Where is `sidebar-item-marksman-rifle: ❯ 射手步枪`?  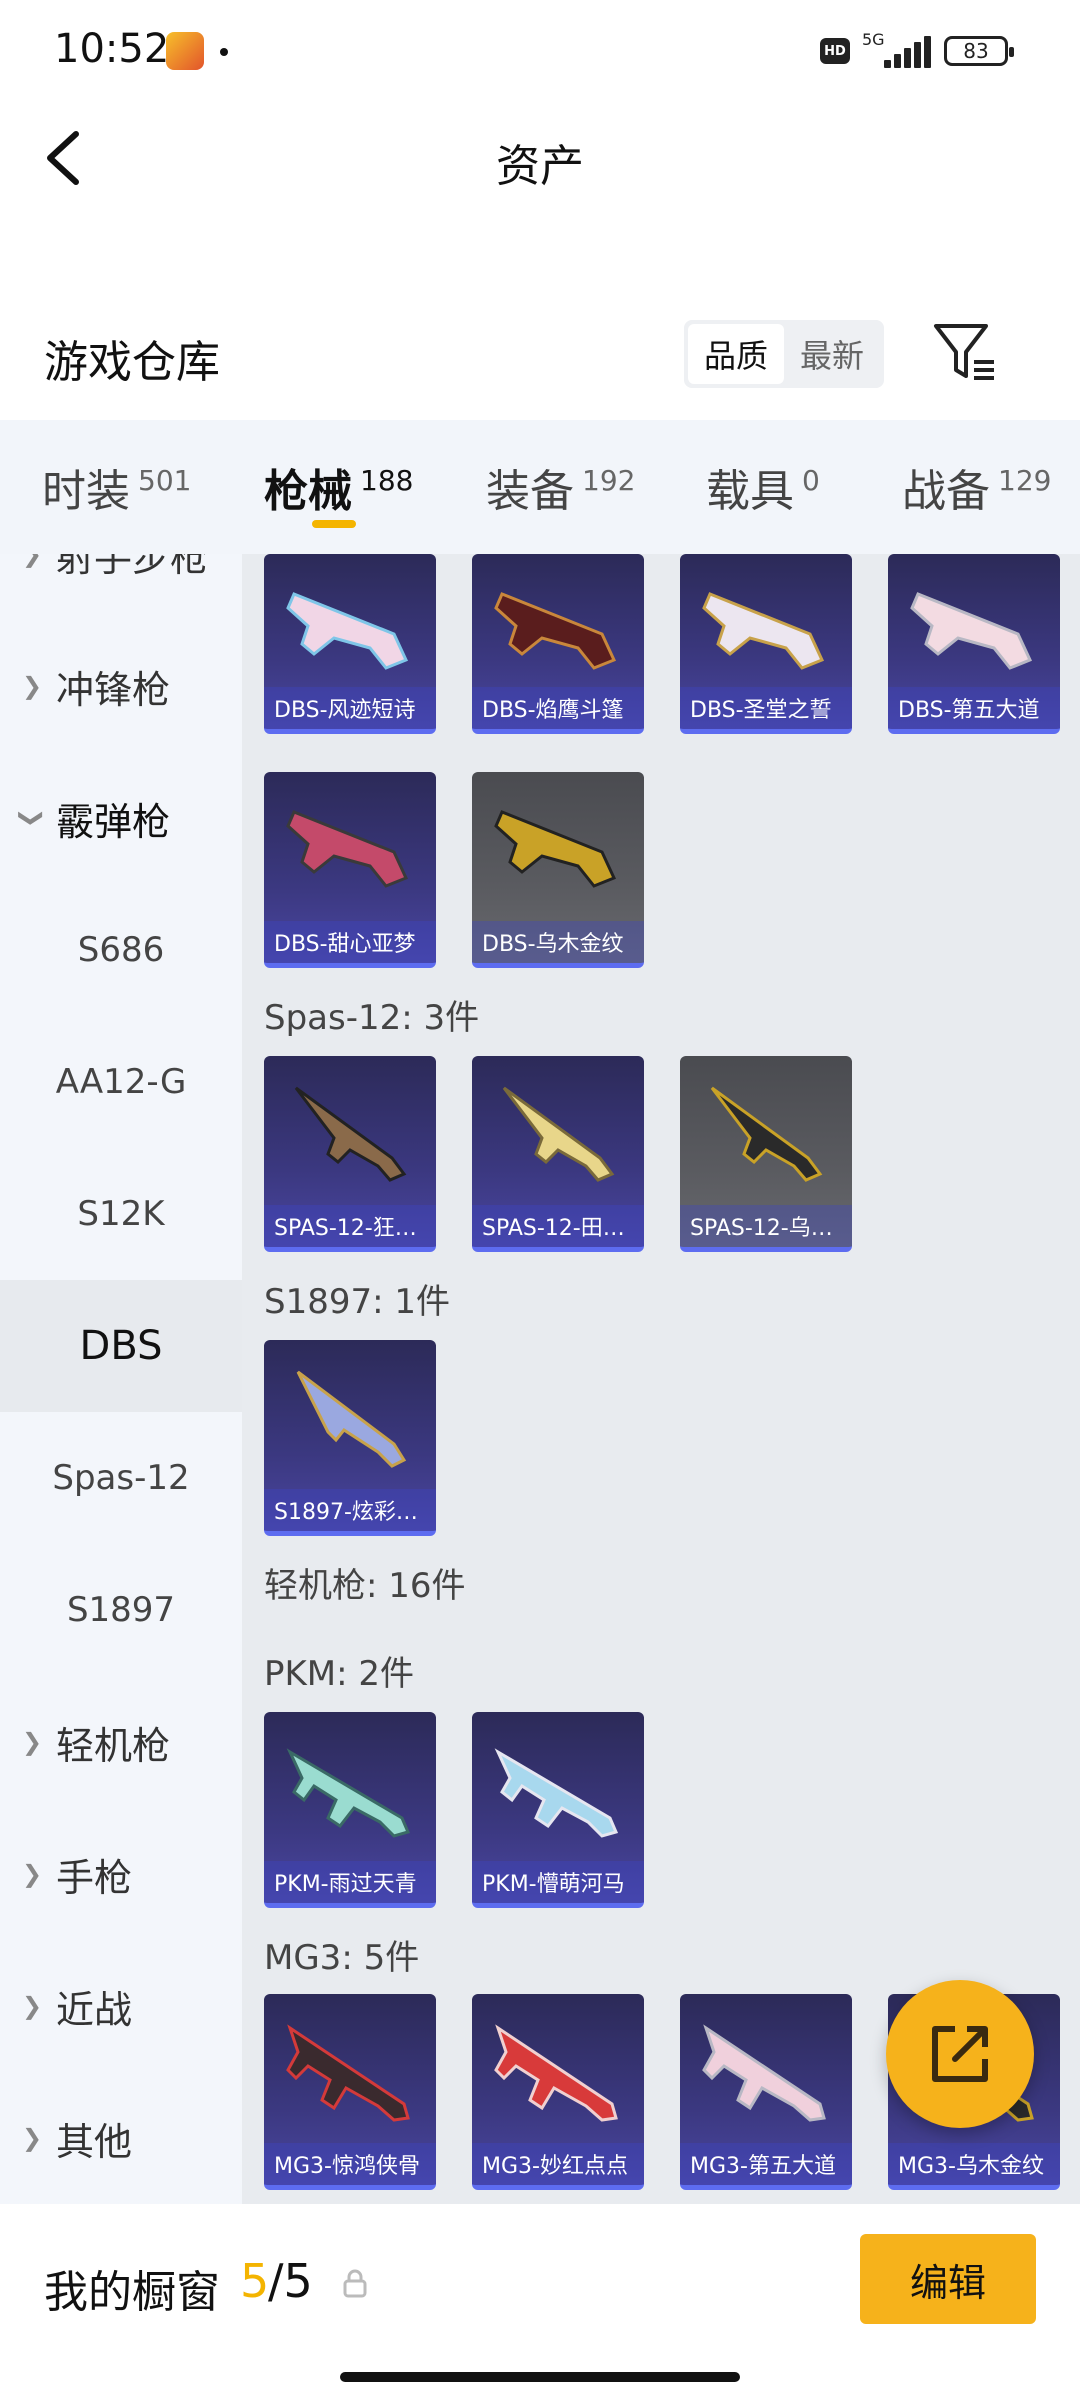
sidebar-item-marksman-rifle: ❯ 射手步枪 is located at coordinates (121, 587).